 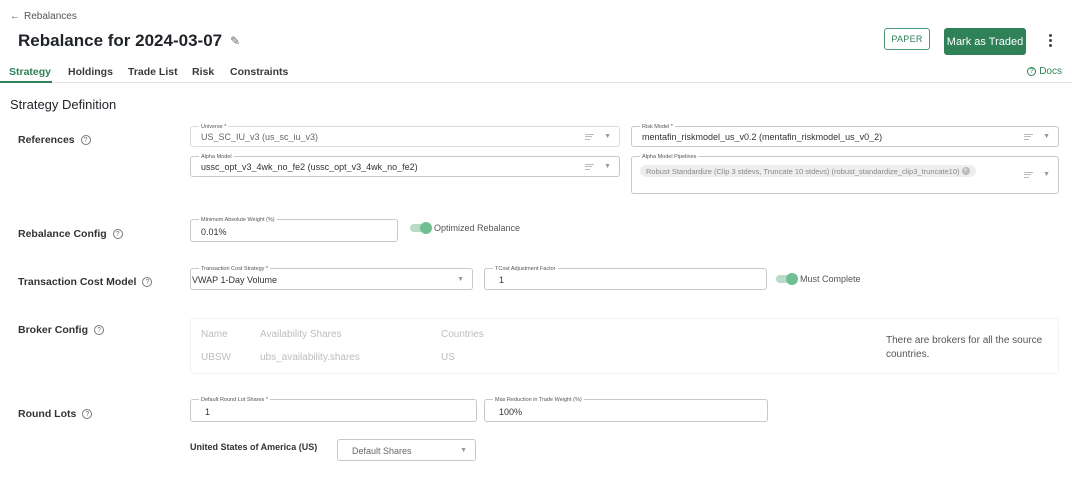 What do you see at coordinates (382, 451) in the screenshot?
I see `country-shares-value: Default Shares` at bounding box center [382, 451].